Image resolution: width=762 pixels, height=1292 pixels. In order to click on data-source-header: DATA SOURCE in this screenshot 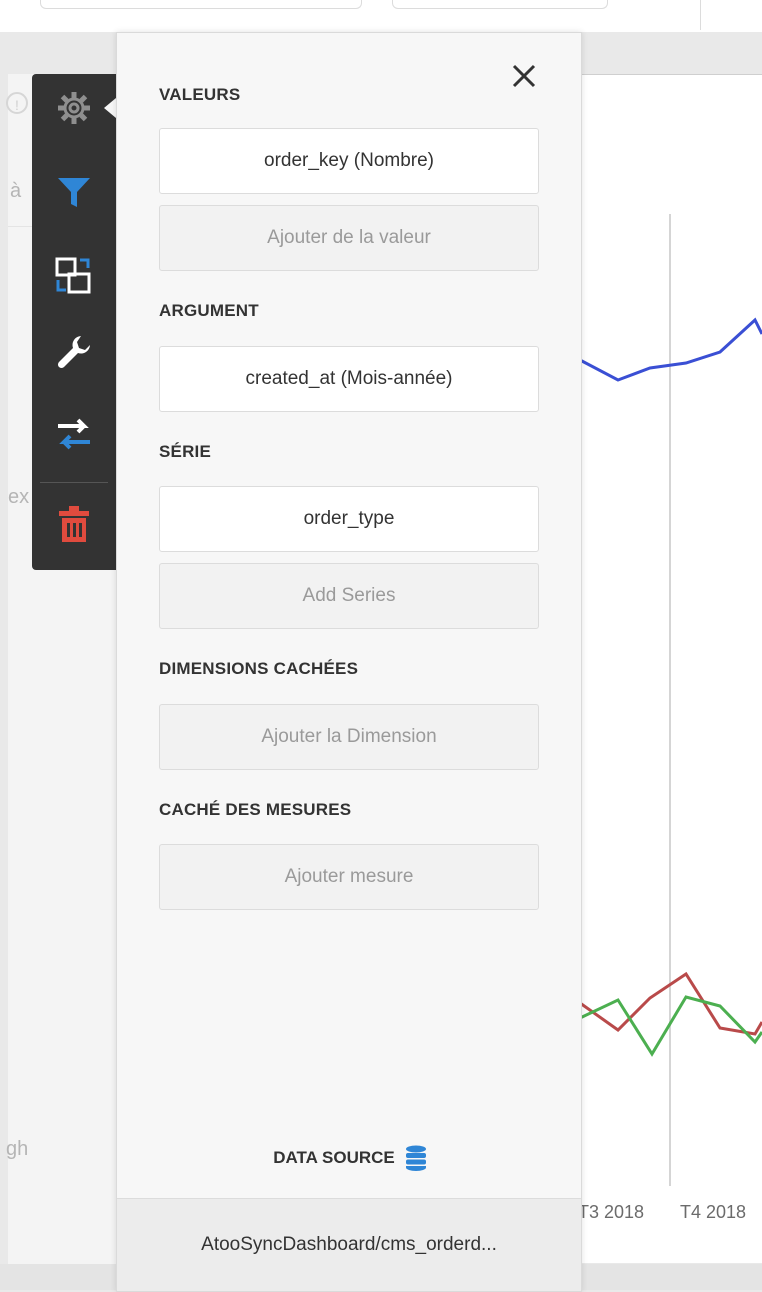, I will do `click(350, 1158)`.